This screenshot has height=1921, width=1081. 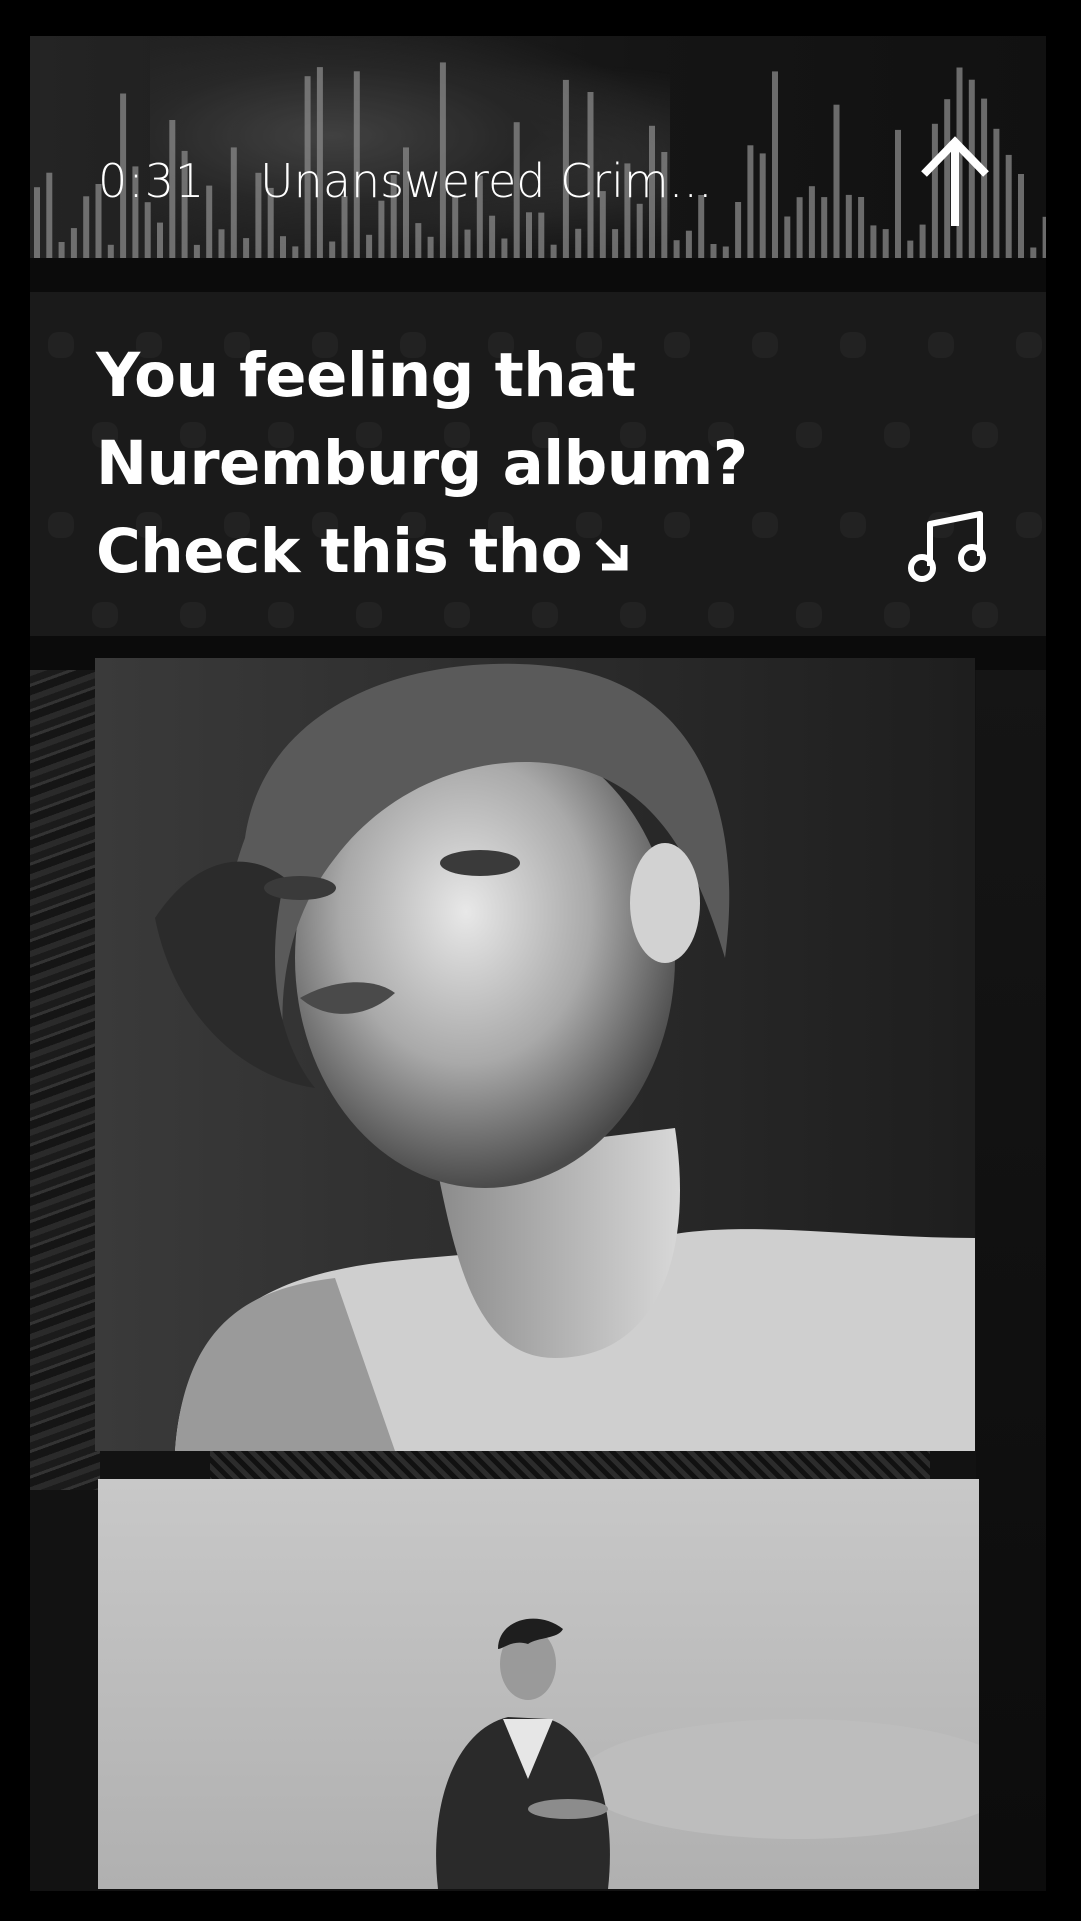 What do you see at coordinates (422, 552) in the screenshot?
I see `message-line-3: Check this tho` at bounding box center [422, 552].